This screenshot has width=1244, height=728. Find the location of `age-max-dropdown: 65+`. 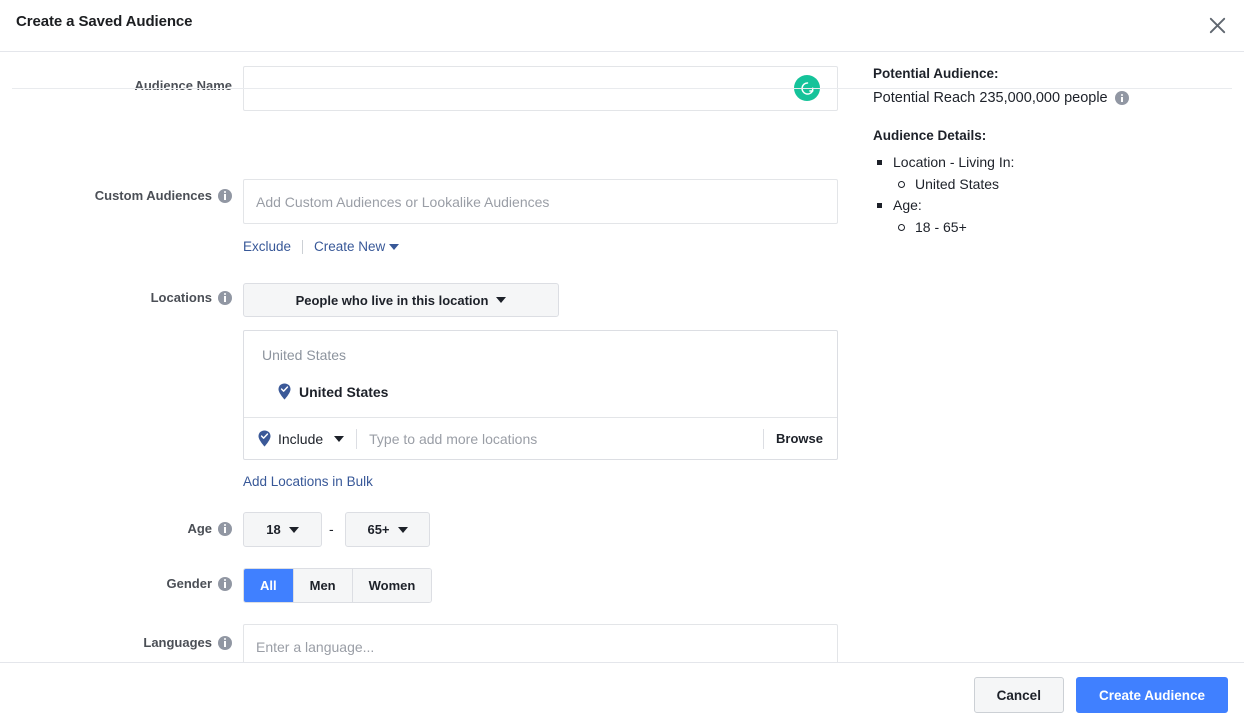

age-max-dropdown: 65+ is located at coordinates (387, 529).